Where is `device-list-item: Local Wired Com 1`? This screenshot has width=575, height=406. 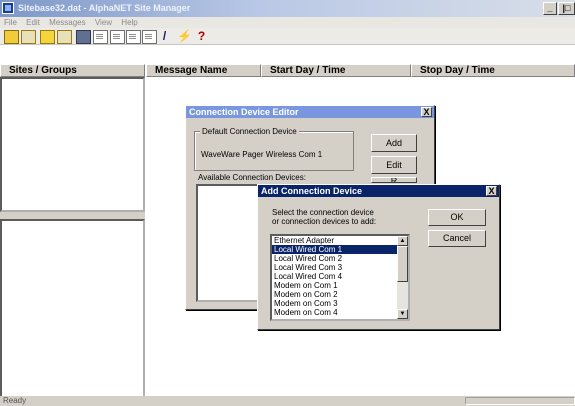 device-list-item: Local Wired Com 1 is located at coordinates (334, 249).